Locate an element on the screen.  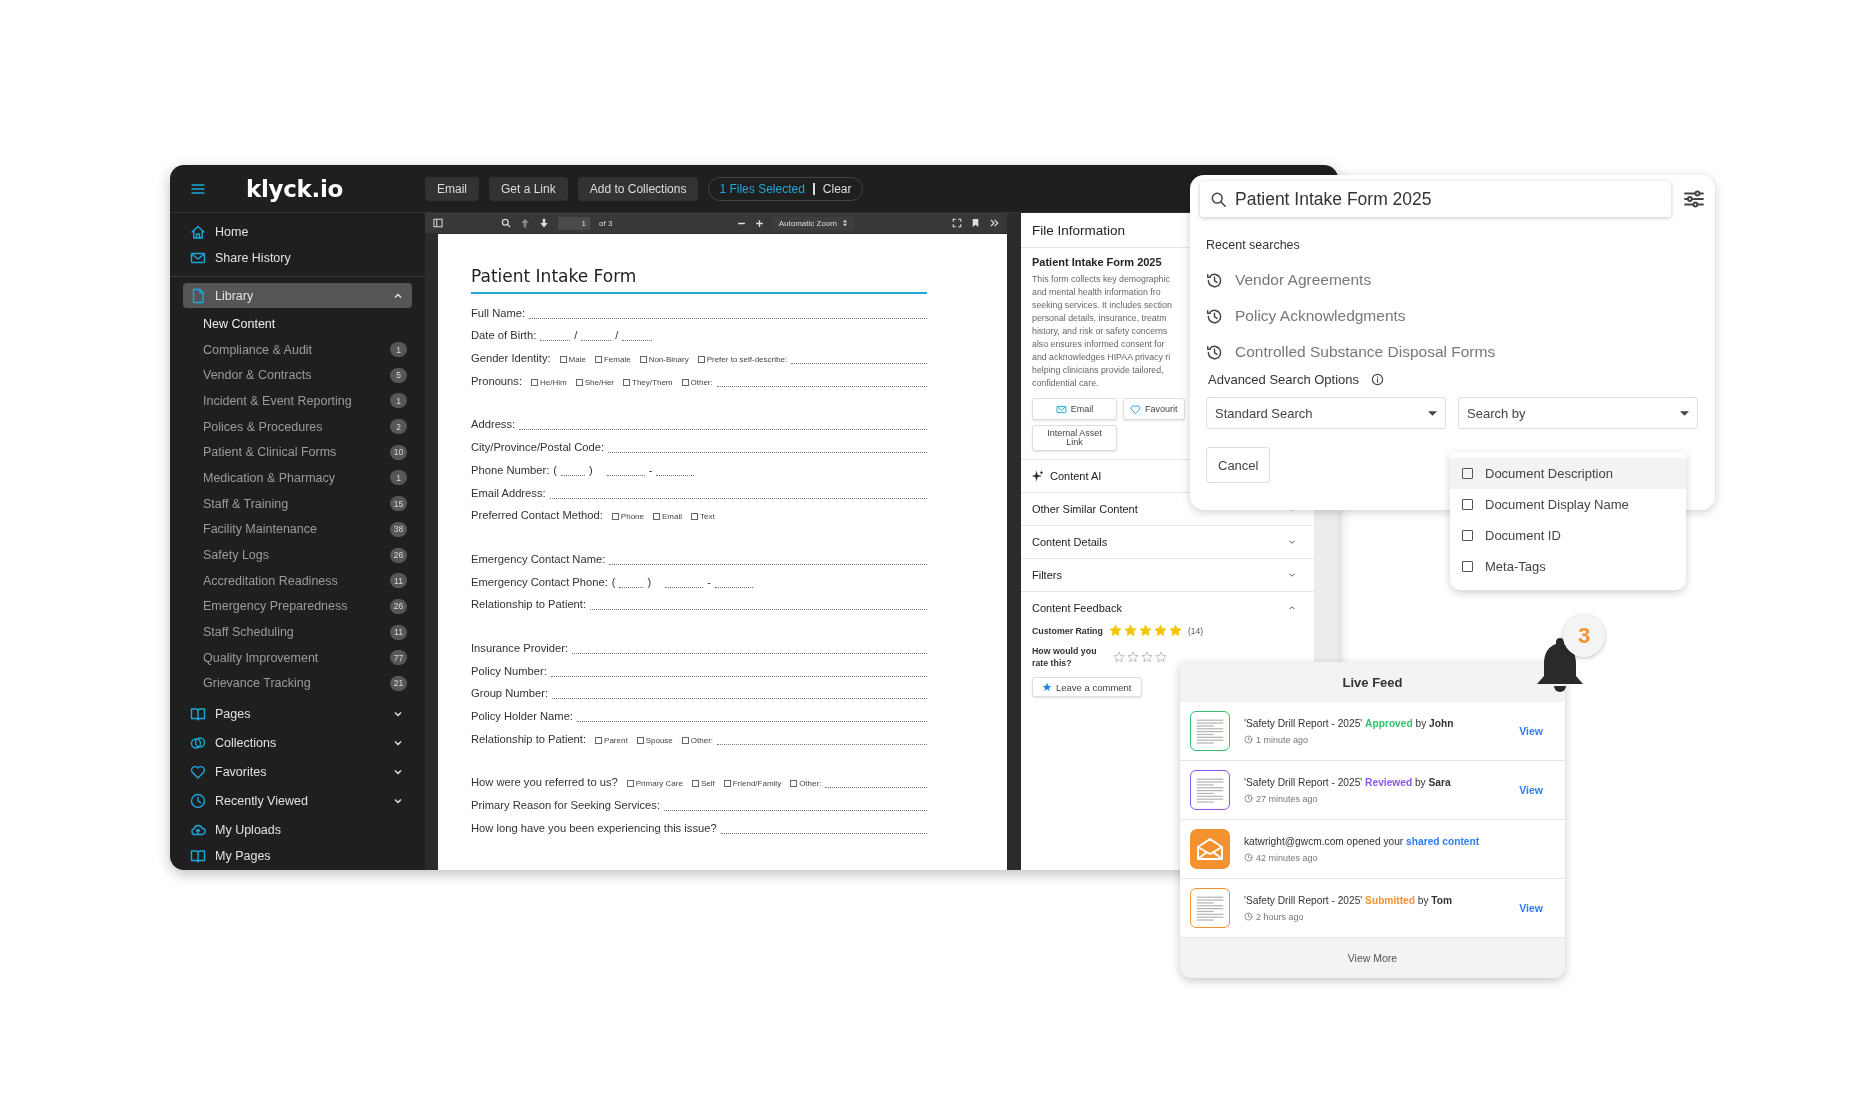
sidebar-subitem: Staff Scheduling 11 is located at coordinates (297, 632).